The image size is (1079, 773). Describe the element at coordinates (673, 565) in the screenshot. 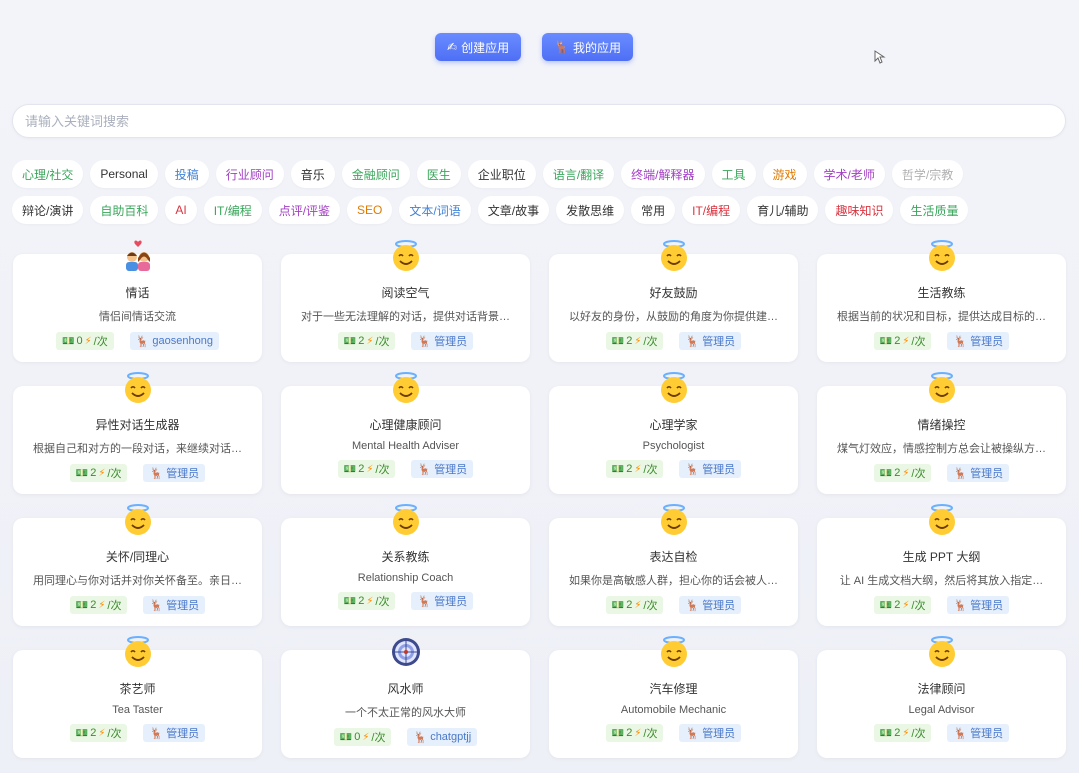

I see `app-card: 表达自检 如果你是高敏感人群，担心你的话会被人… 💵 2 ⚡/次 🦌 管理员` at that location.